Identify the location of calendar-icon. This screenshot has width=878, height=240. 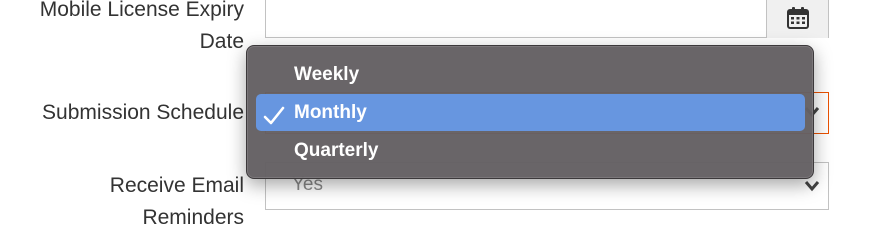
(798, 18).